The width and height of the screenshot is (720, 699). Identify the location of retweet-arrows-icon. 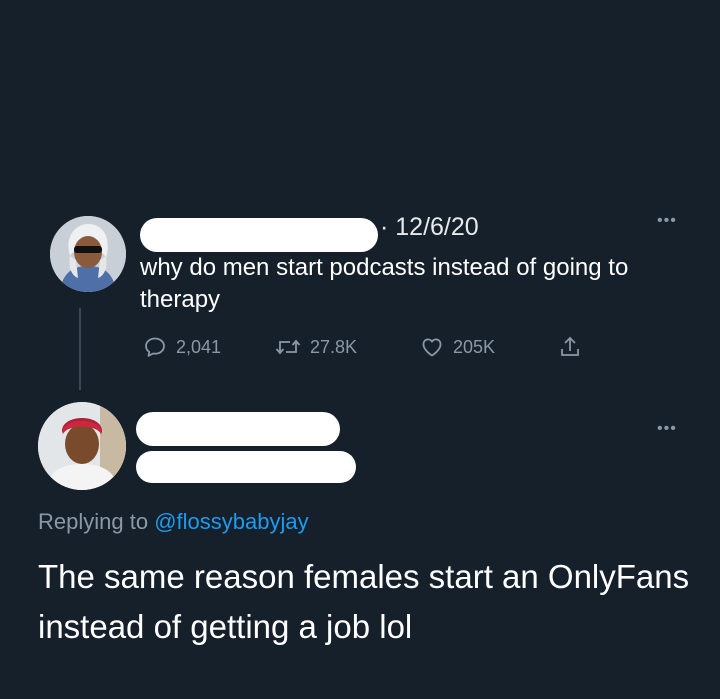
(288, 347).